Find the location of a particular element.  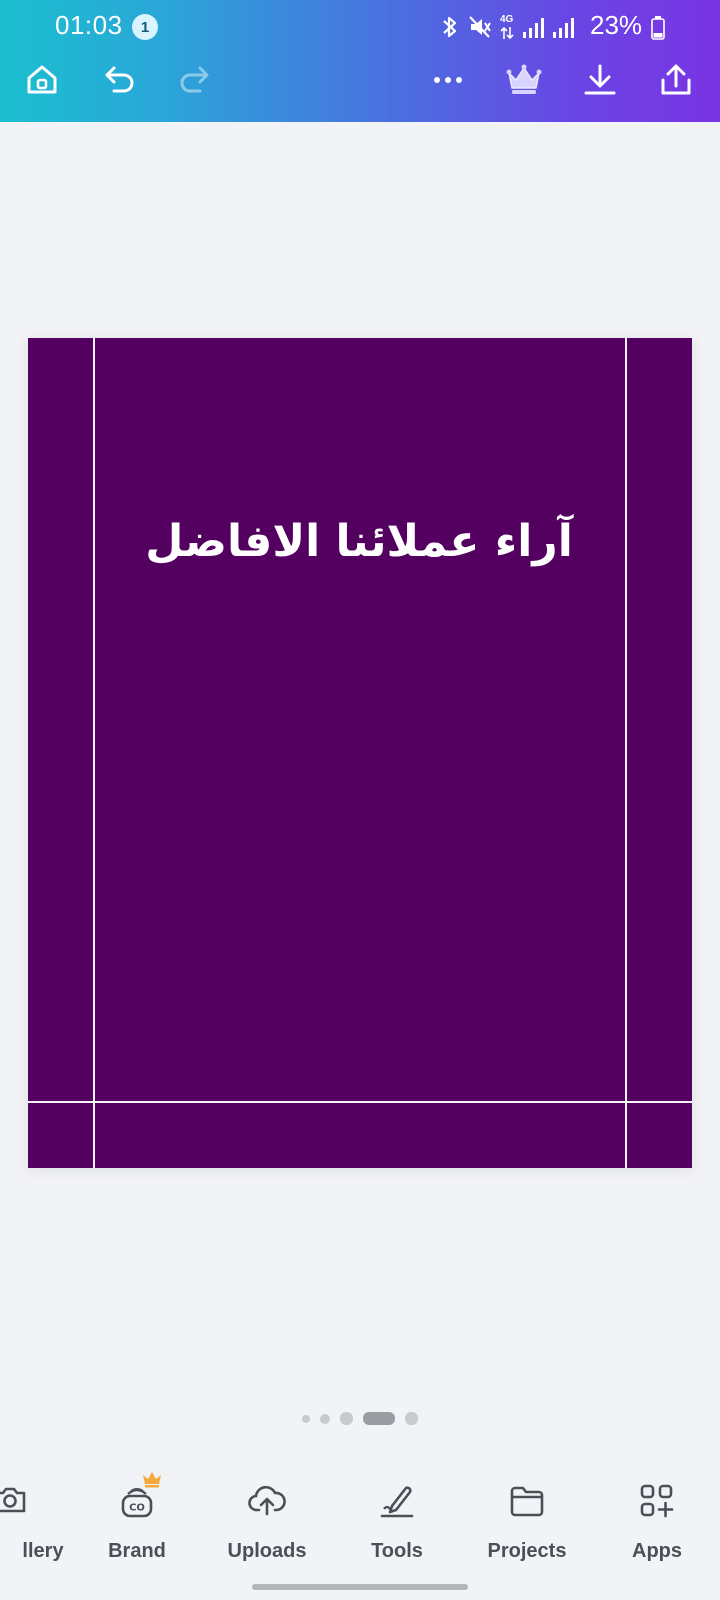

home-button is located at coordinates (42, 80).